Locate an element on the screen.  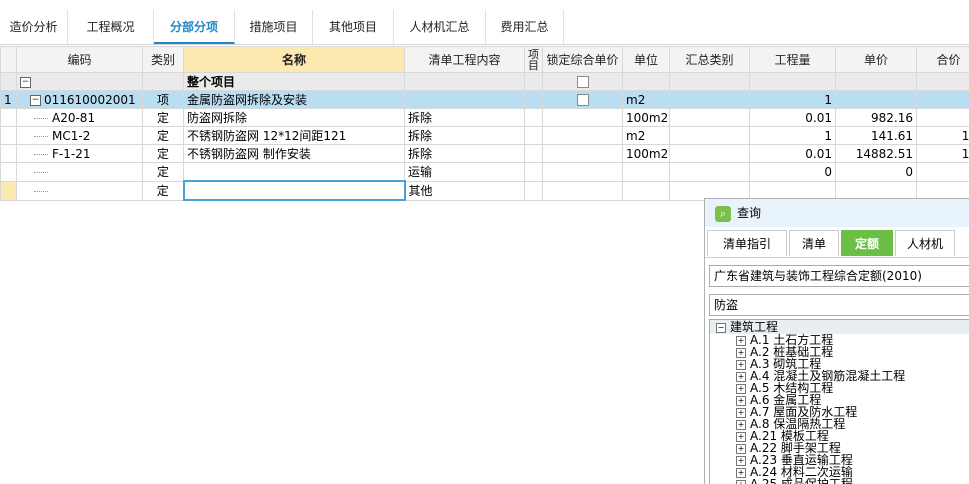
header-code: 编码 is located at coordinates (80, 60).